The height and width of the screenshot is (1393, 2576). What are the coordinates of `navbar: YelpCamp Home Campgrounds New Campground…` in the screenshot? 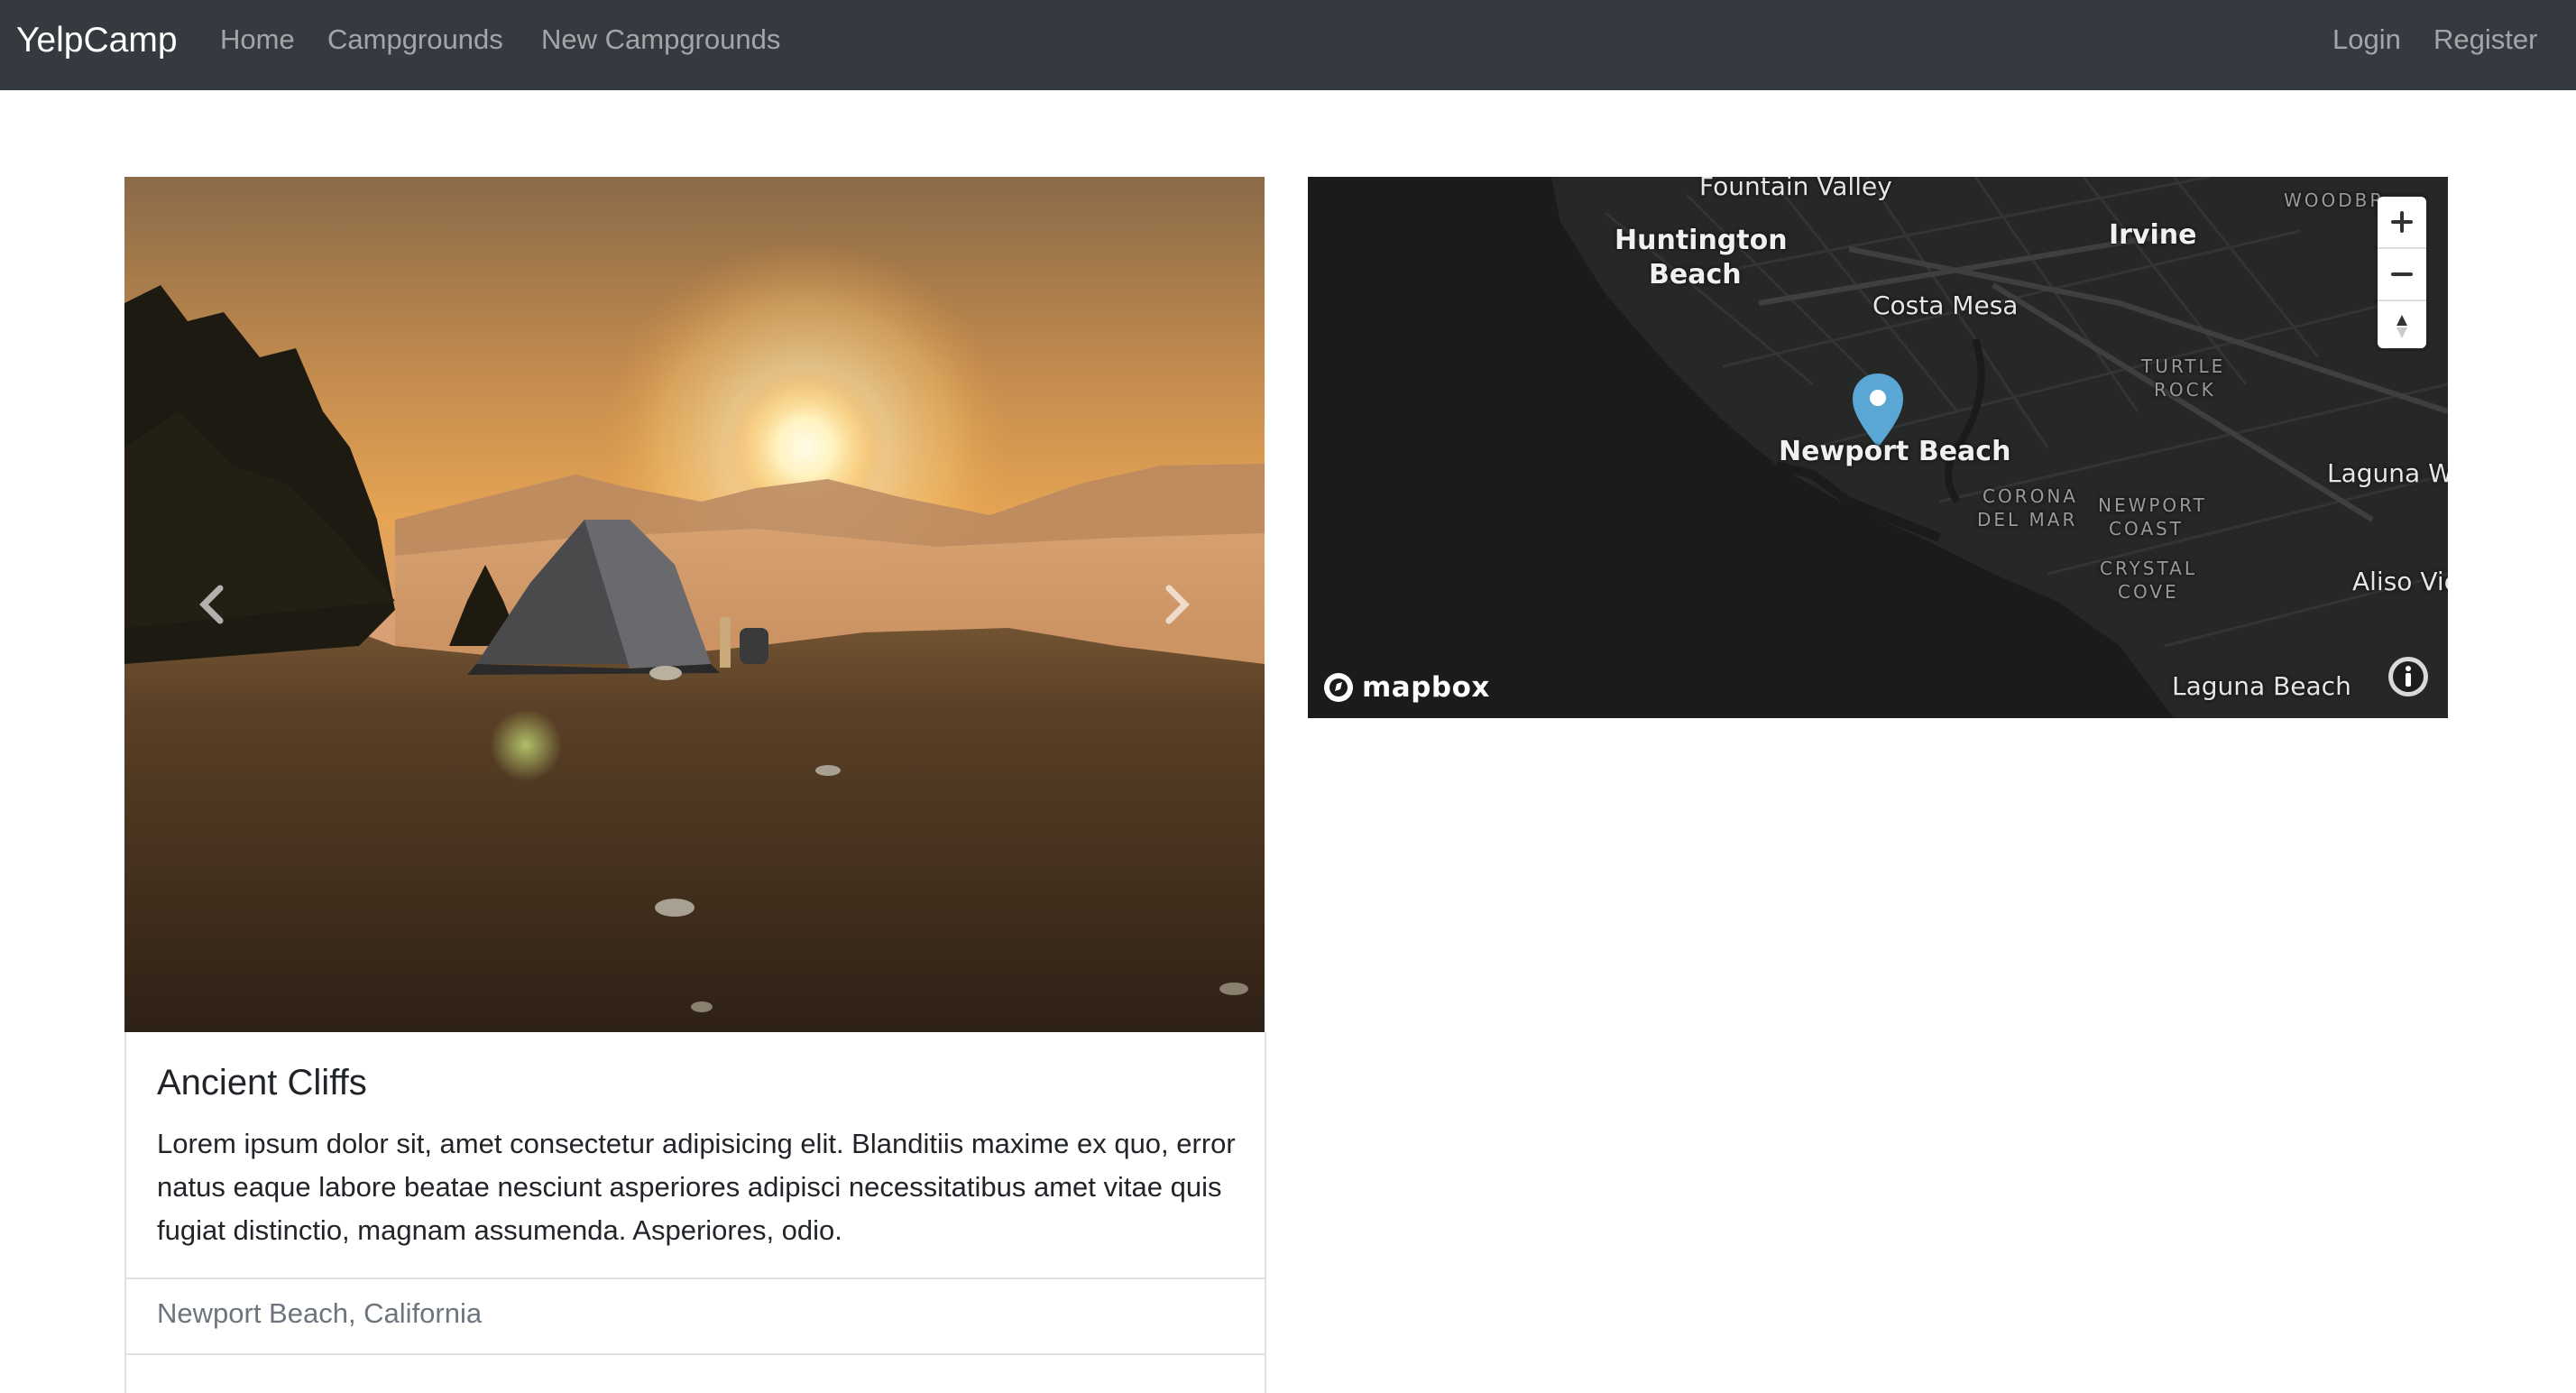 It's located at (1288, 45).